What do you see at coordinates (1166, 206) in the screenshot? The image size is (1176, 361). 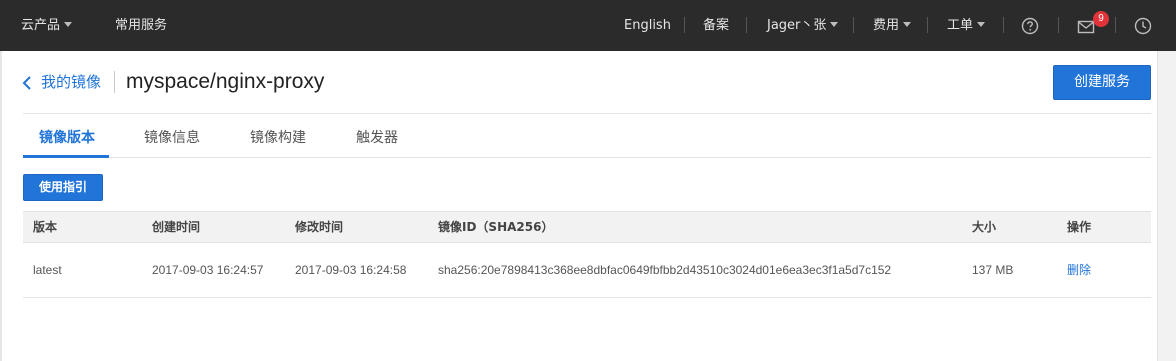 I see `right-scroll-gutter` at bounding box center [1166, 206].